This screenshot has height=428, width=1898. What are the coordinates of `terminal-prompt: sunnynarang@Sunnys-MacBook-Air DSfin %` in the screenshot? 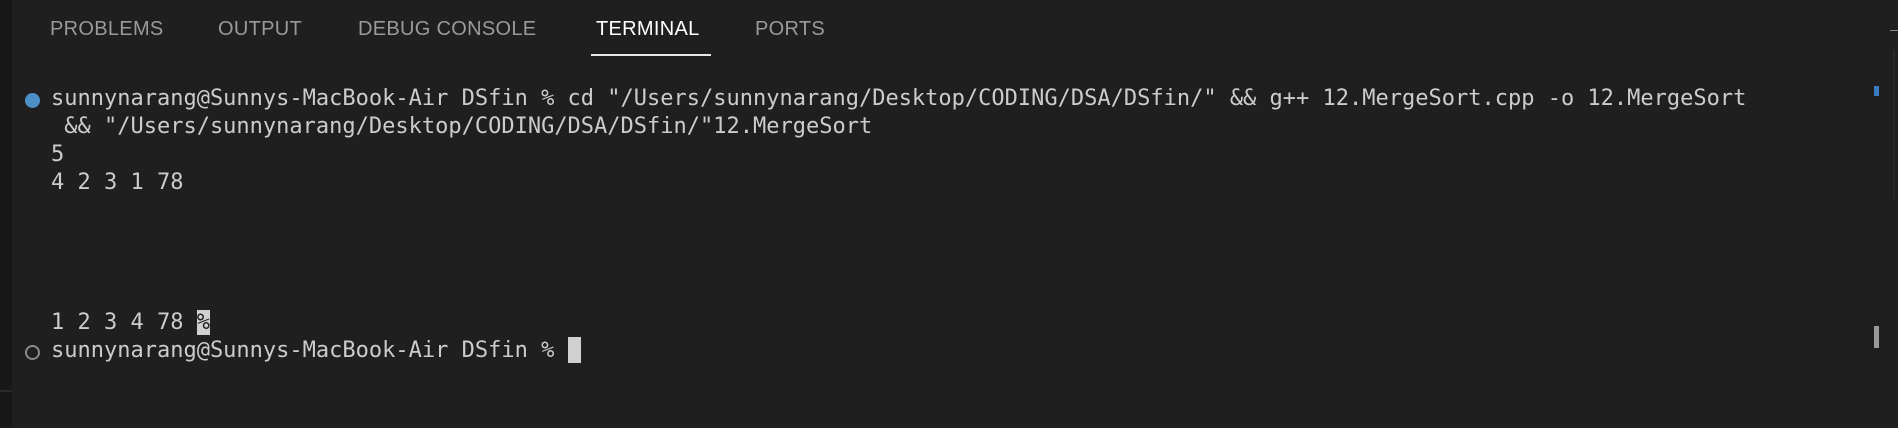 It's located at (309, 350).